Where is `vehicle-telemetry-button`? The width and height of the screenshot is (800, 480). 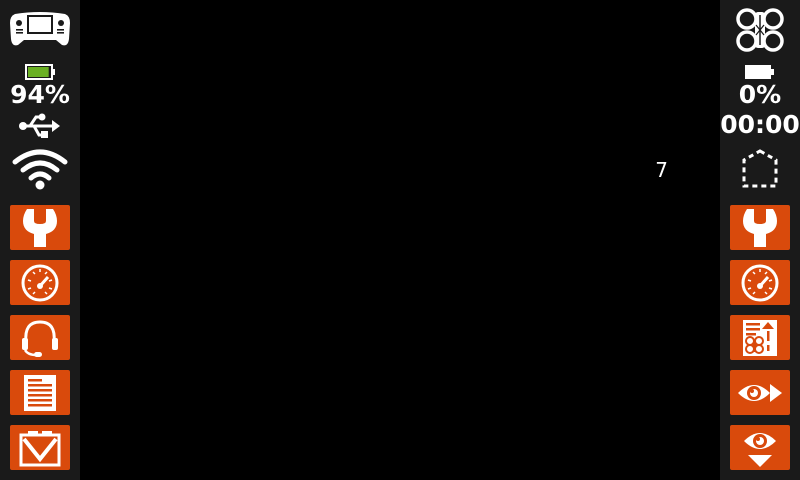
vehicle-telemetry-button is located at coordinates (760, 282).